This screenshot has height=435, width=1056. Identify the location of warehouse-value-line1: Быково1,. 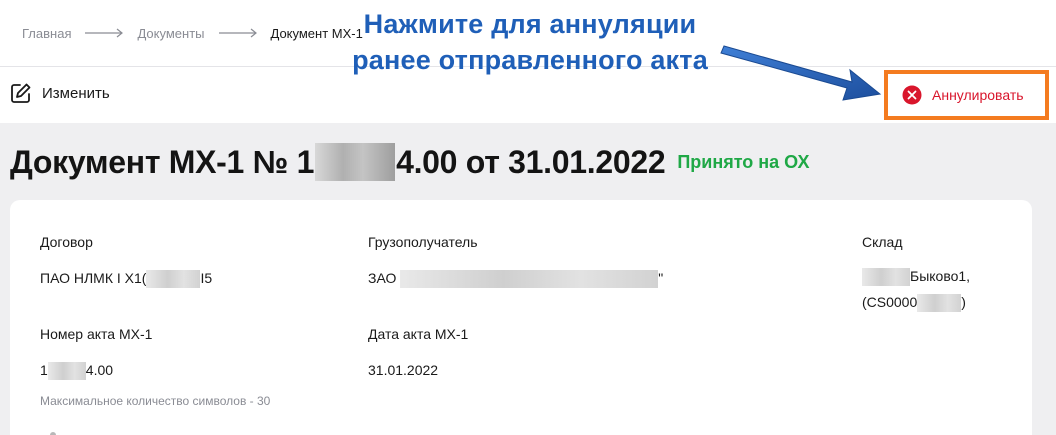
(916, 277).